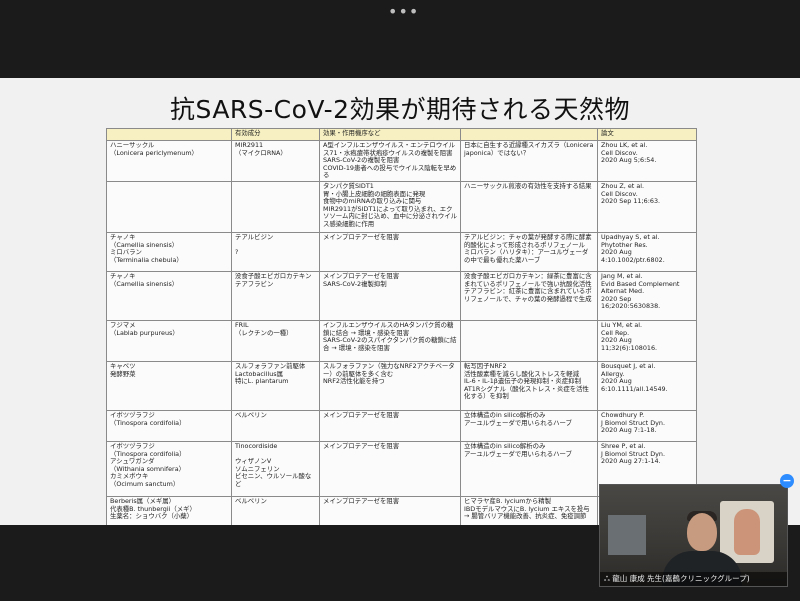  Describe the element at coordinates (144, 280) in the screenshot. I see `table-cell-text: チャノキ （Camellia sinensis）` at that location.